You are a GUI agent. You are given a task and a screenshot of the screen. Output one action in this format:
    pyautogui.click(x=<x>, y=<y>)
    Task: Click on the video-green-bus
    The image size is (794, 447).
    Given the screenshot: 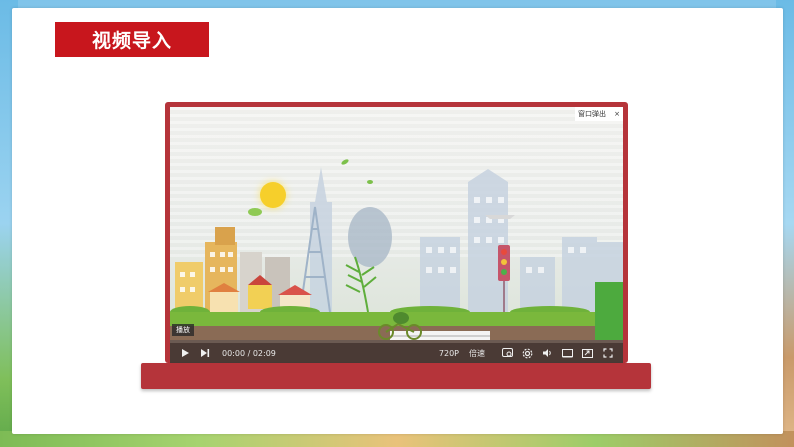 What is the action you would take?
    pyautogui.click(x=609, y=311)
    